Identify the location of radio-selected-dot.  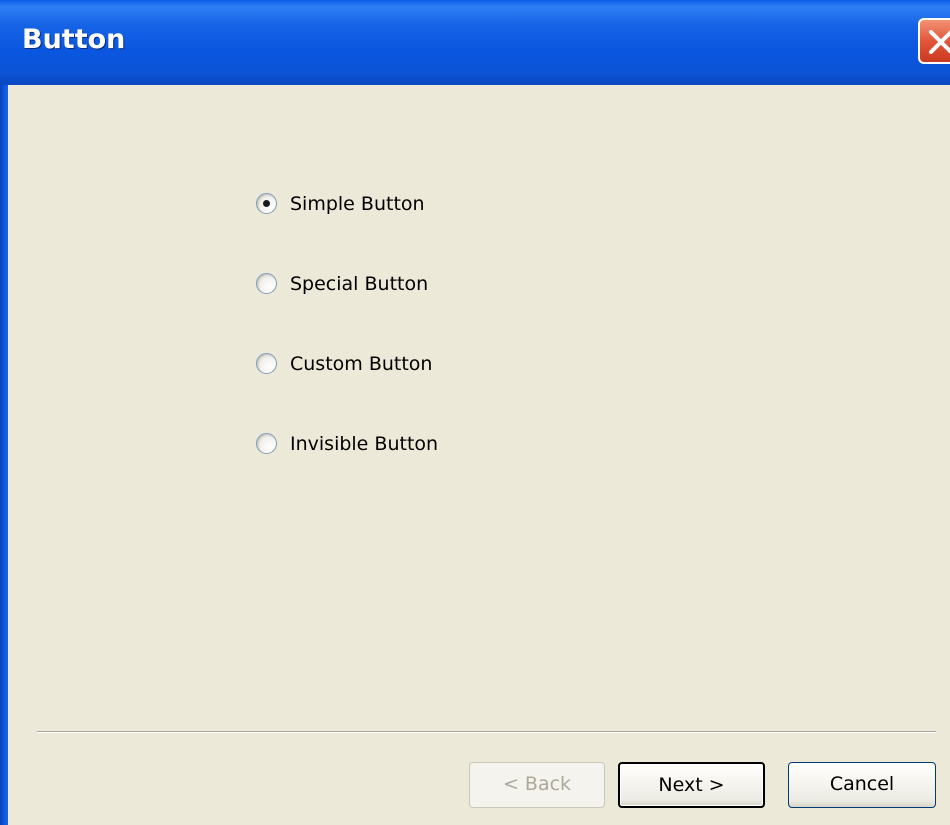
(266, 203).